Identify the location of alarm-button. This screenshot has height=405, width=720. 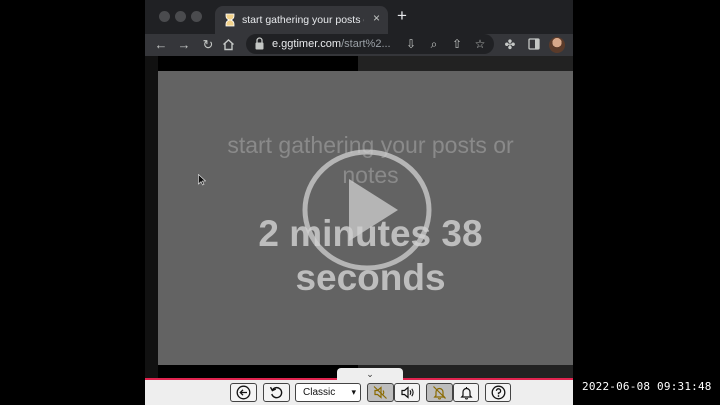
(466, 392).